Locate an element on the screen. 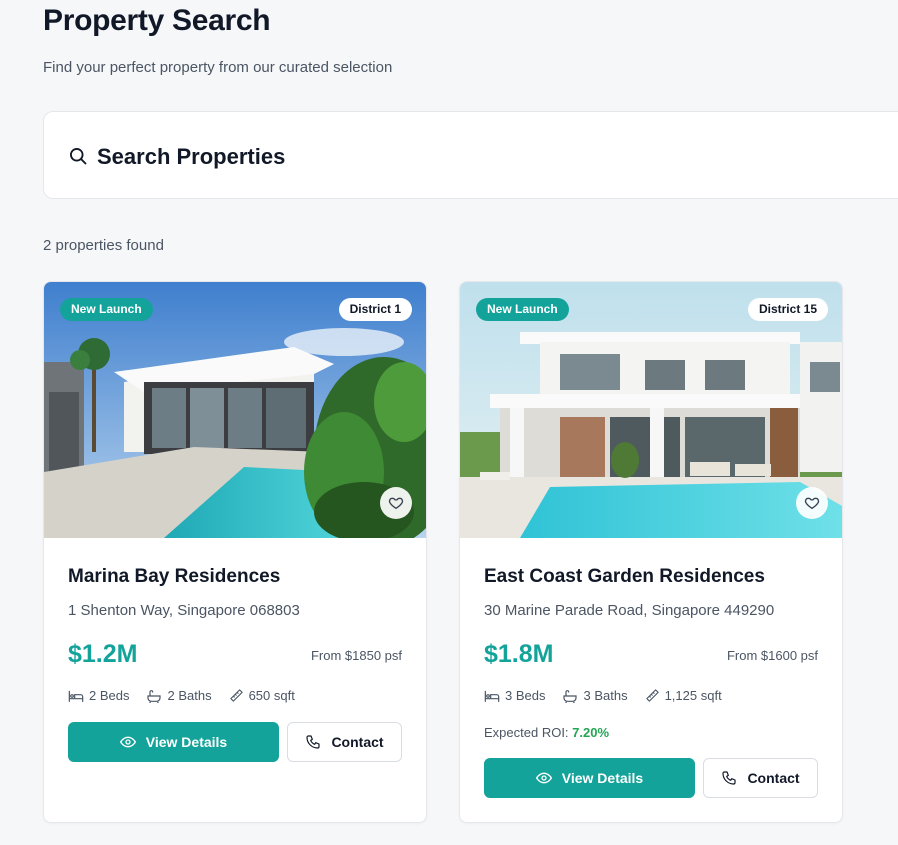 This screenshot has width=898, height=845. baths-feature: 2 Baths is located at coordinates (179, 695).